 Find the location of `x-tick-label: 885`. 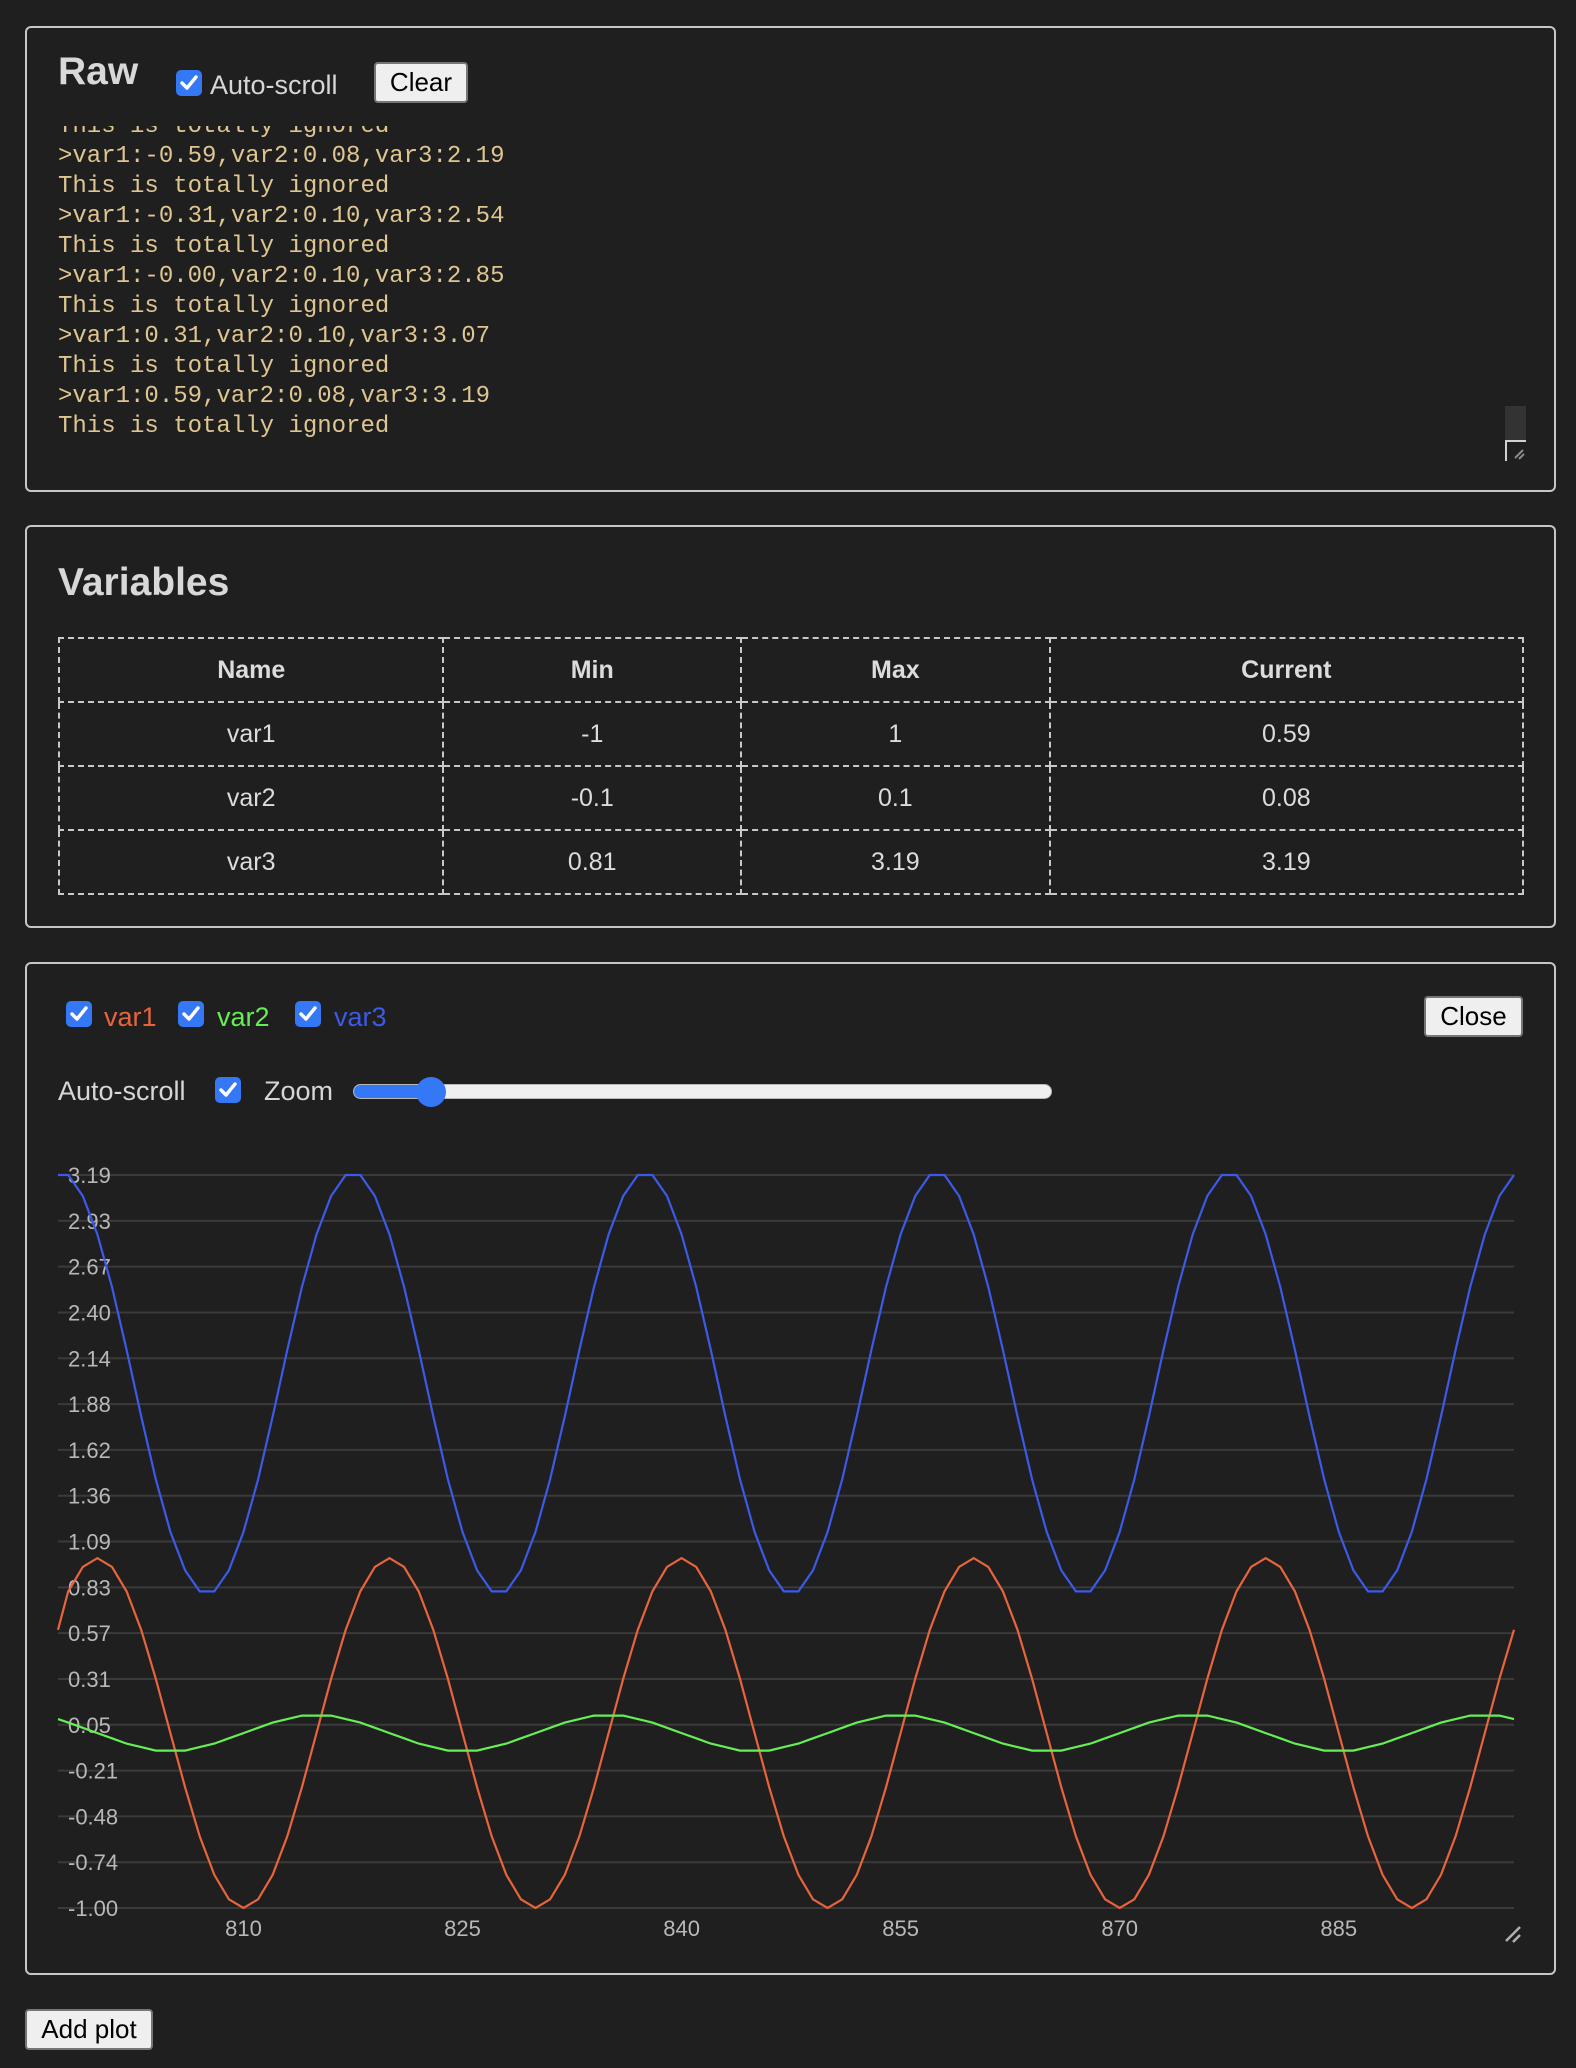

x-tick-label: 885 is located at coordinates (1338, 1928).